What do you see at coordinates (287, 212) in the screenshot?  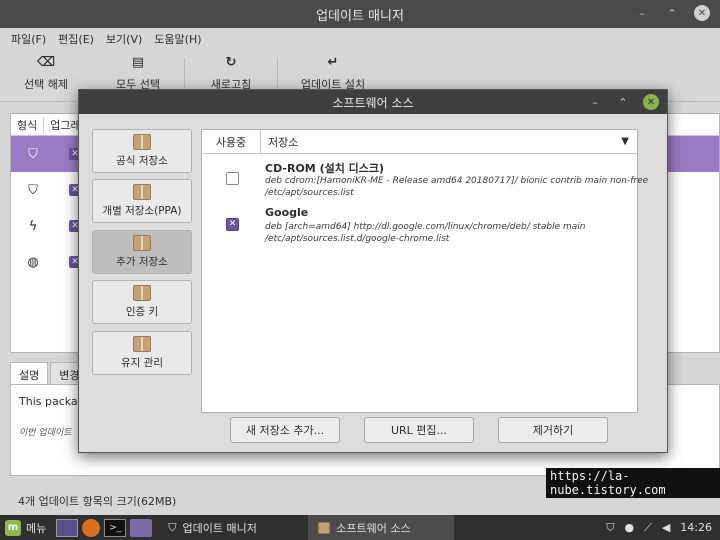 I see `repo-name: Google` at bounding box center [287, 212].